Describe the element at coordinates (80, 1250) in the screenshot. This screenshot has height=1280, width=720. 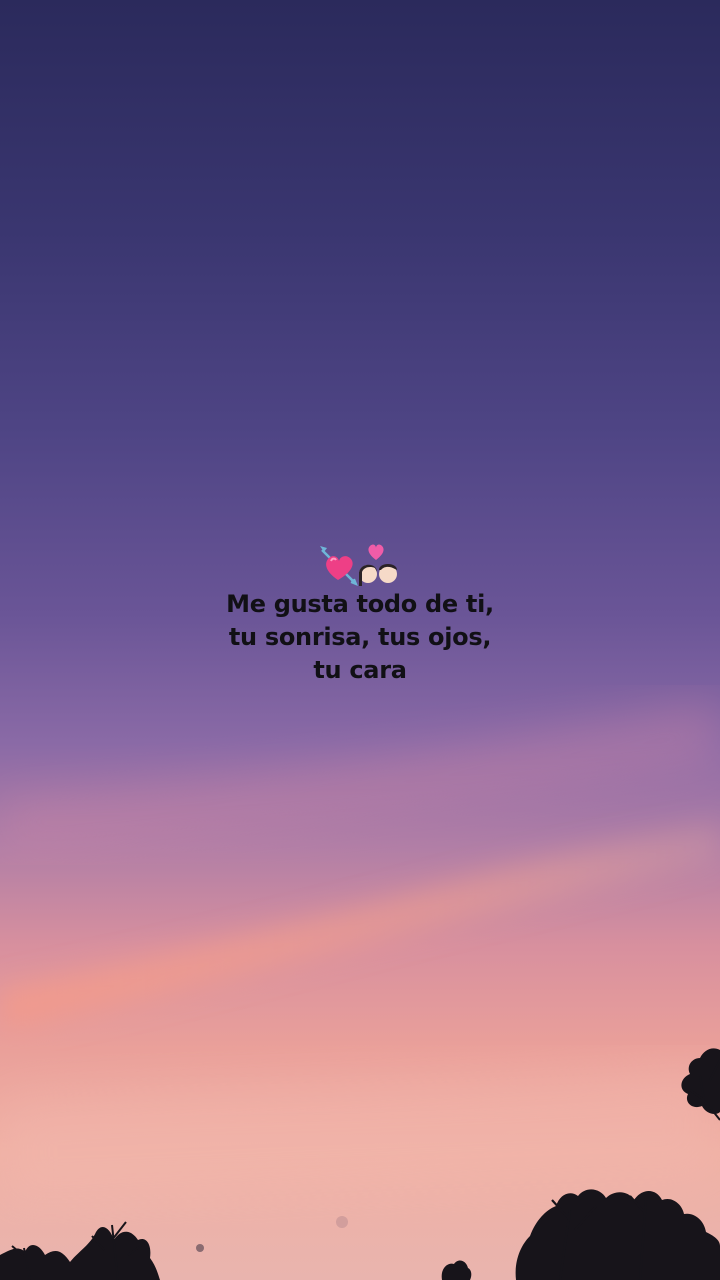
I see `tree-left` at that location.